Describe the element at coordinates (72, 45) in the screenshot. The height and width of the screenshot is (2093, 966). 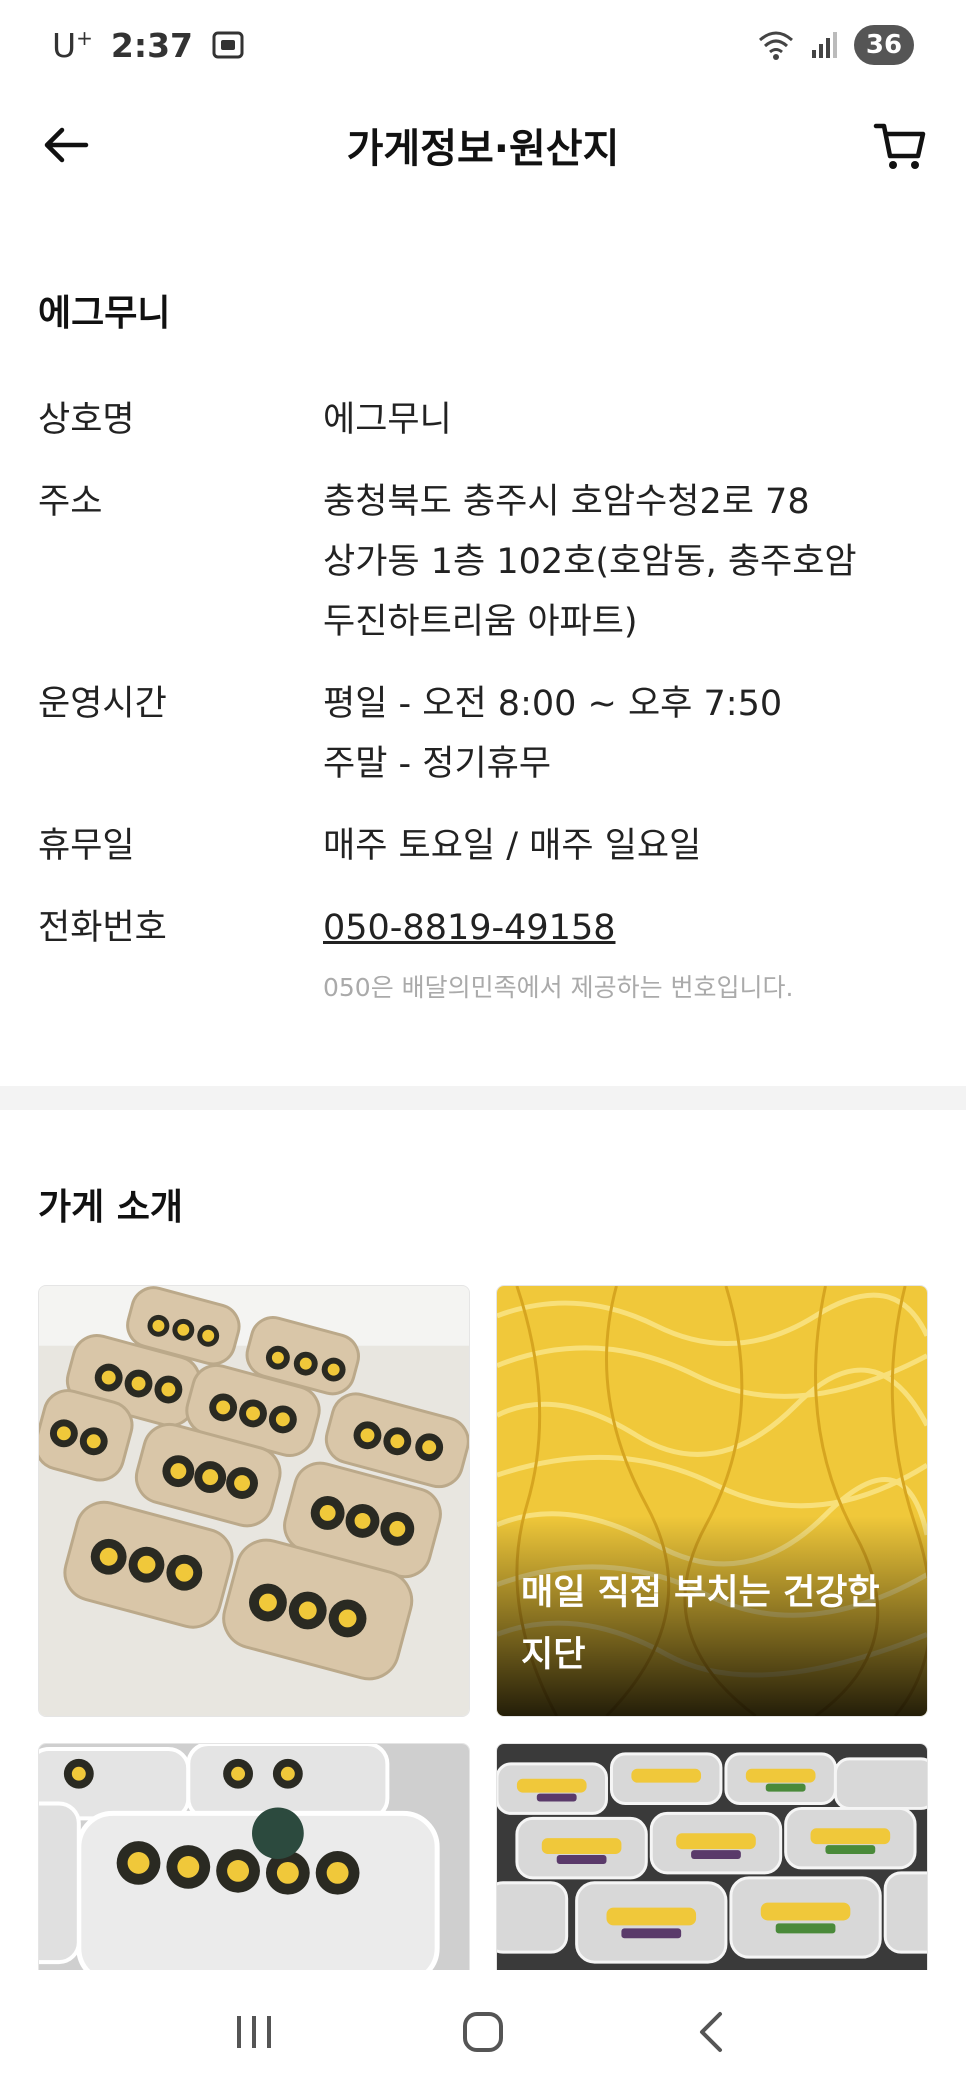
I see `carrier-label: U+` at that location.